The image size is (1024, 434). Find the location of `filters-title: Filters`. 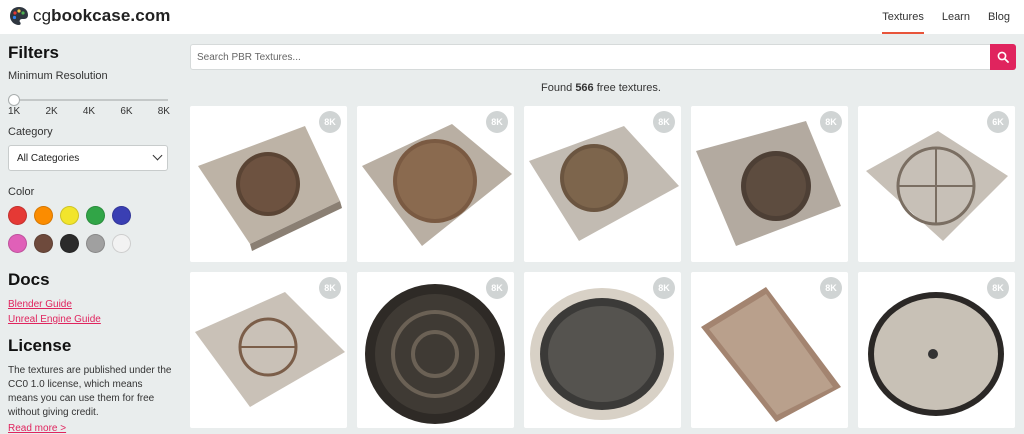

filters-title: Filters is located at coordinates (34, 52).